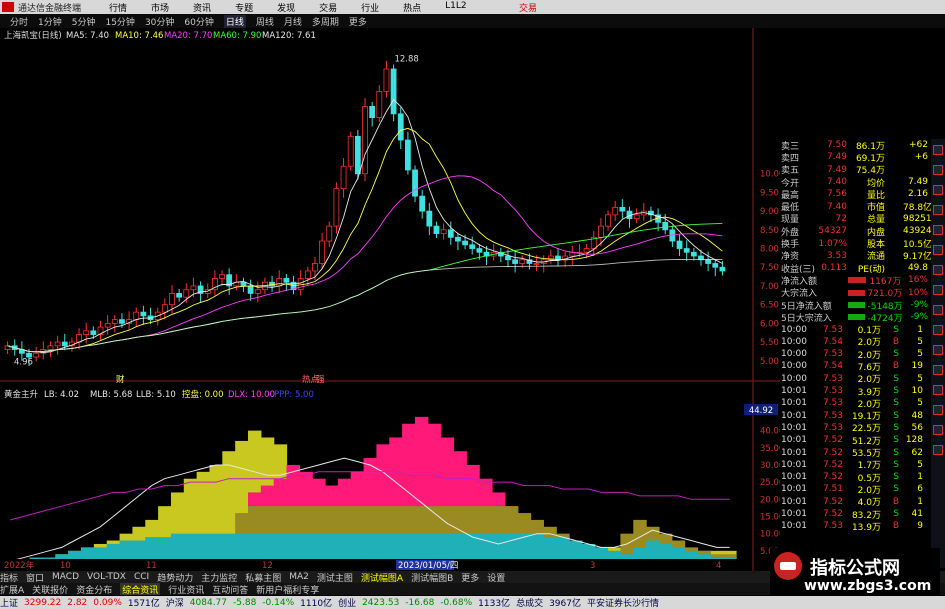 This screenshot has width=945, height=609. I want to click on menu-item: 热点, so click(412, 7).